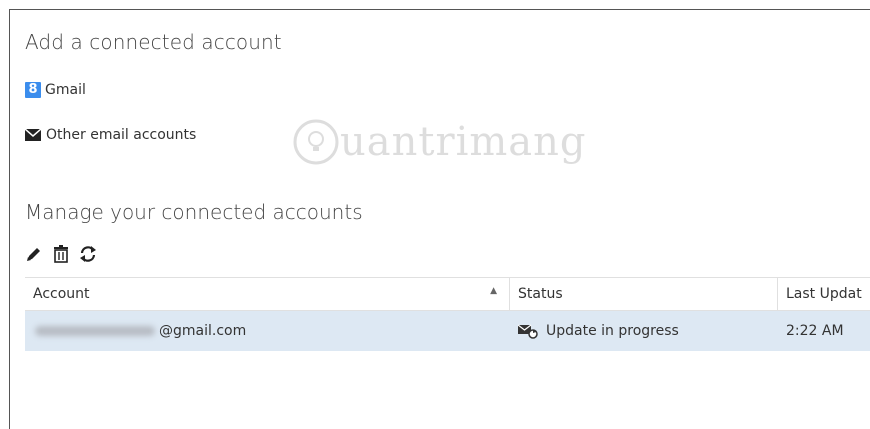 The image size is (870, 429). What do you see at coordinates (540, 294) in the screenshot?
I see `status-header-label: Status` at bounding box center [540, 294].